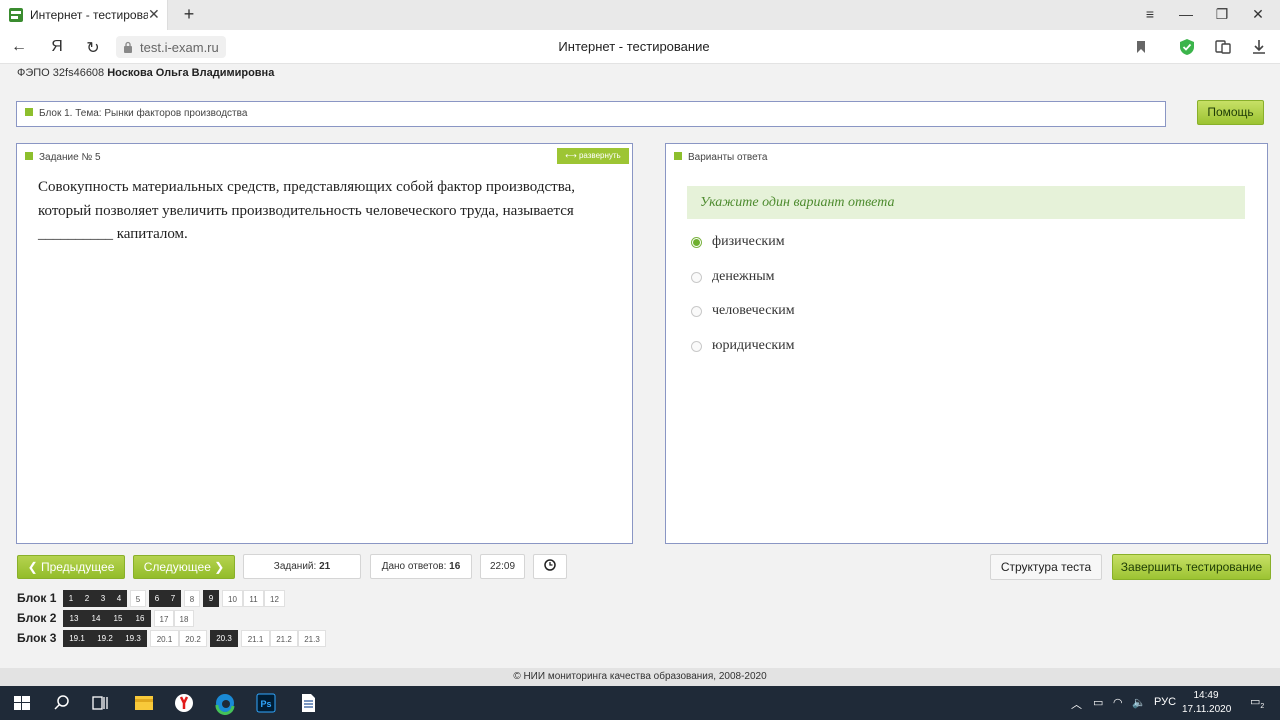 This screenshot has height=720, width=1280. I want to click on photoshop-icon: Ps, so click(266, 703).